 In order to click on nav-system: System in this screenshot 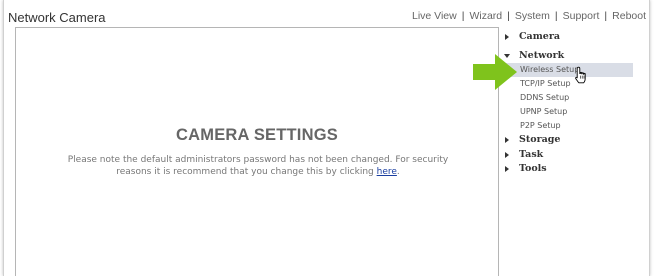, I will do `click(532, 16)`.